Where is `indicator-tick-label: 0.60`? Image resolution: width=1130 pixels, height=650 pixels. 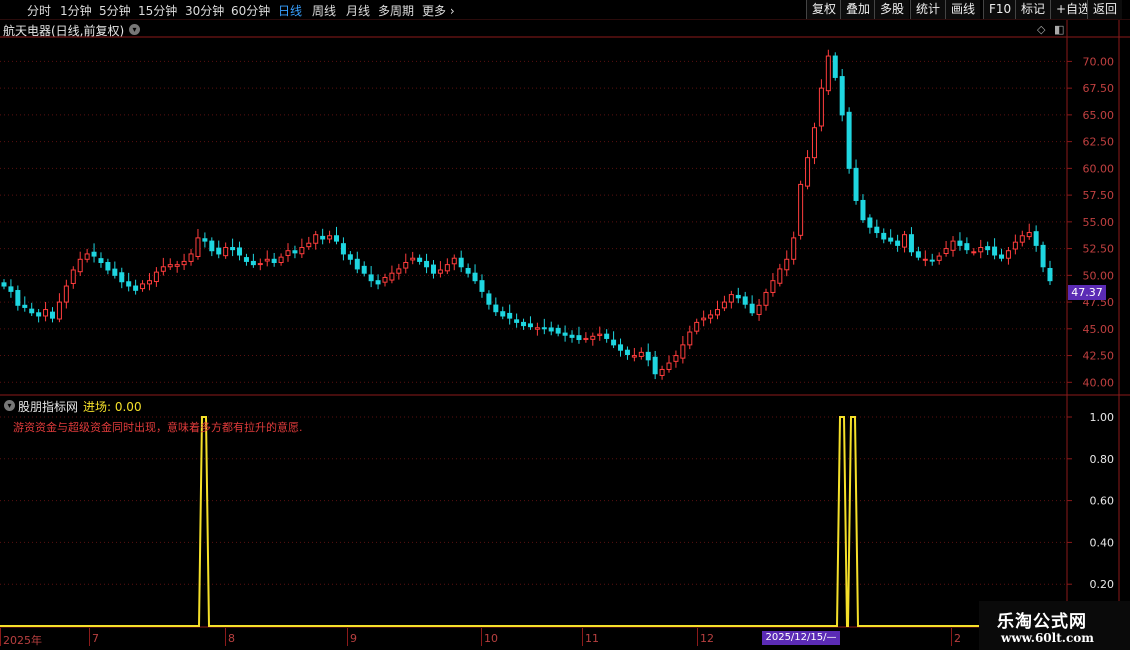 indicator-tick-label: 0.60 is located at coordinates (1102, 501).